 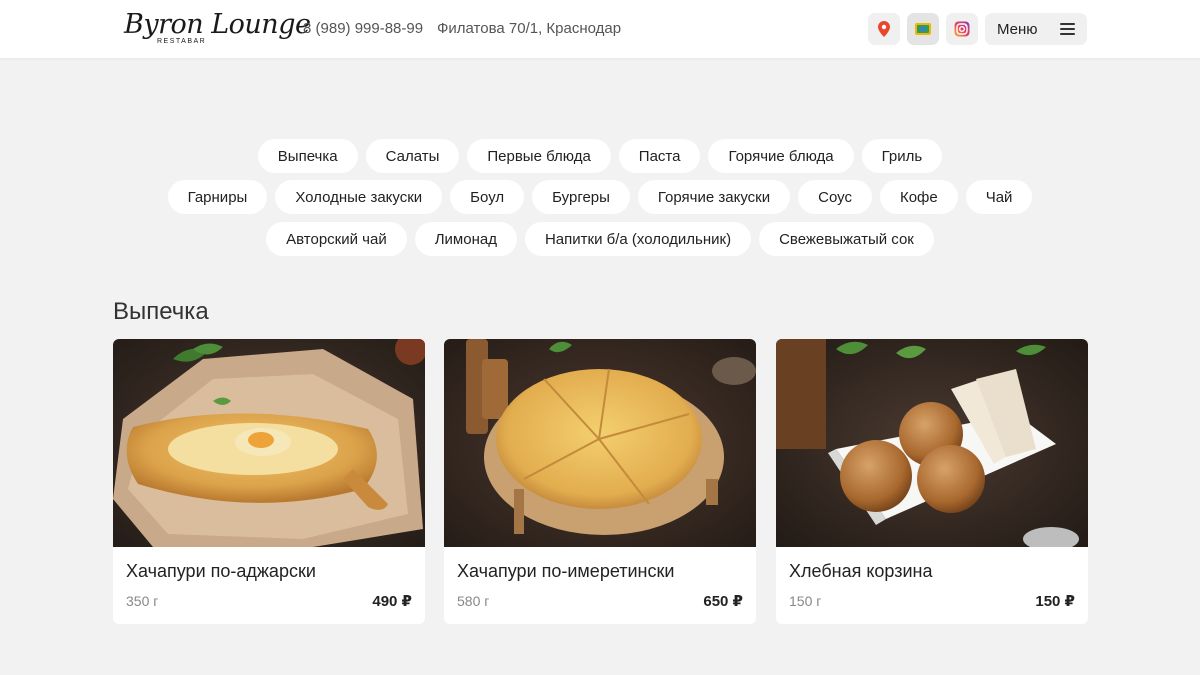 I want to click on product-weight: 350 г, so click(x=142, y=601).